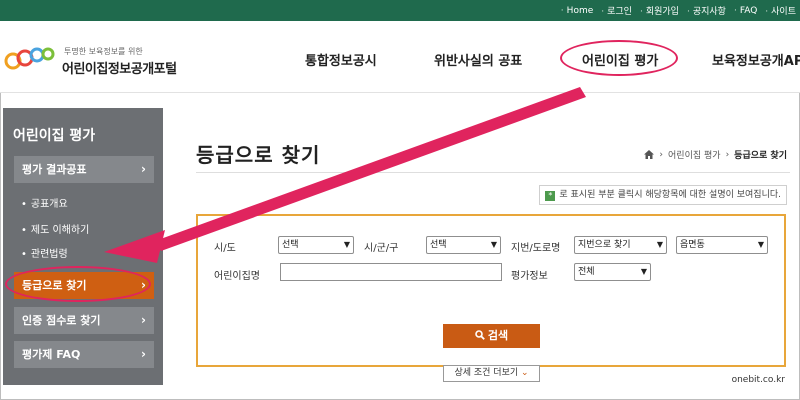 Image resolution: width=800 pixels, height=400 pixels. What do you see at coordinates (84, 354) in the screenshot?
I see `sidebar-item-faq: 평가제 FAQ ›` at bounding box center [84, 354].